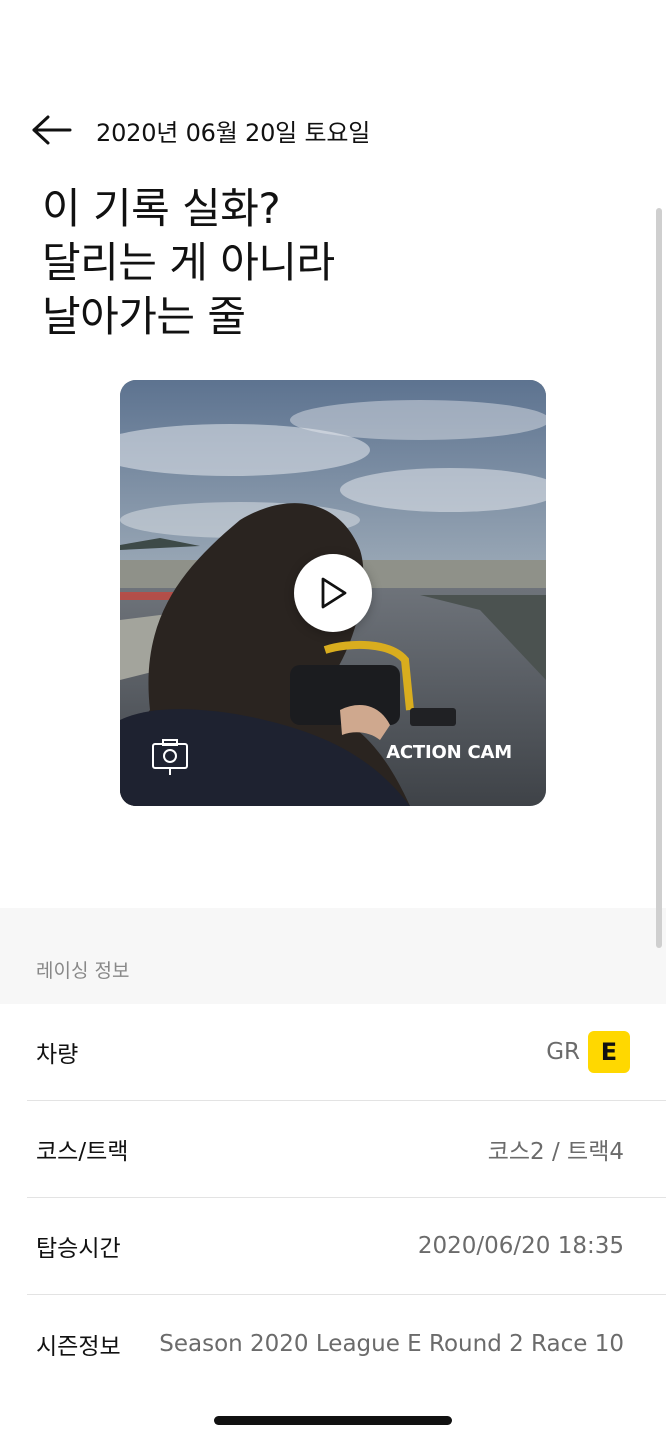 The image size is (666, 1440). I want to click on headline-line: 이 기록 실화?, so click(161, 208).